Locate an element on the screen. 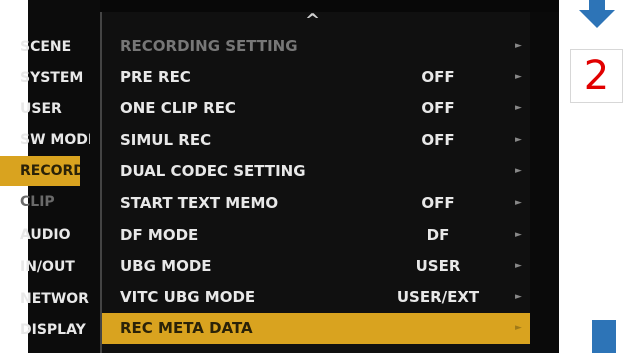  row-label: UBG MODE is located at coordinates (166, 266).